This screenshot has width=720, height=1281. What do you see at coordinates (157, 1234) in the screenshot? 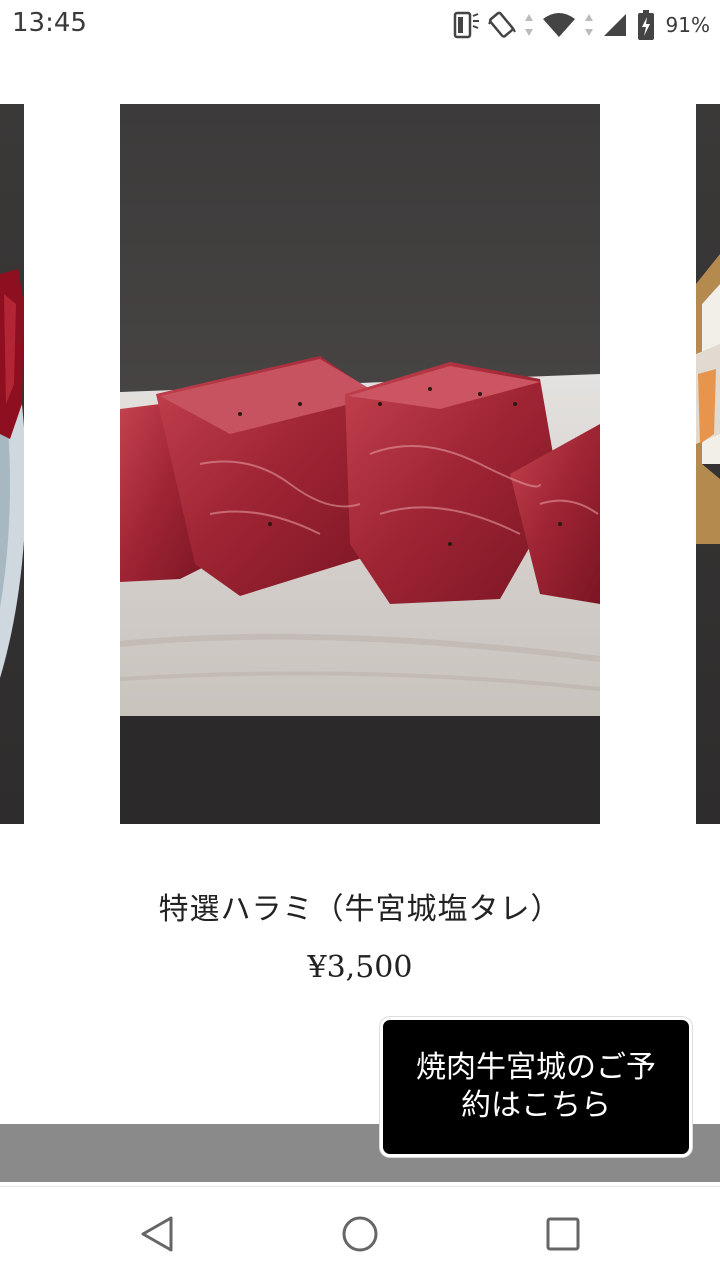
I see `back-icon` at bounding box center [157, 1234].